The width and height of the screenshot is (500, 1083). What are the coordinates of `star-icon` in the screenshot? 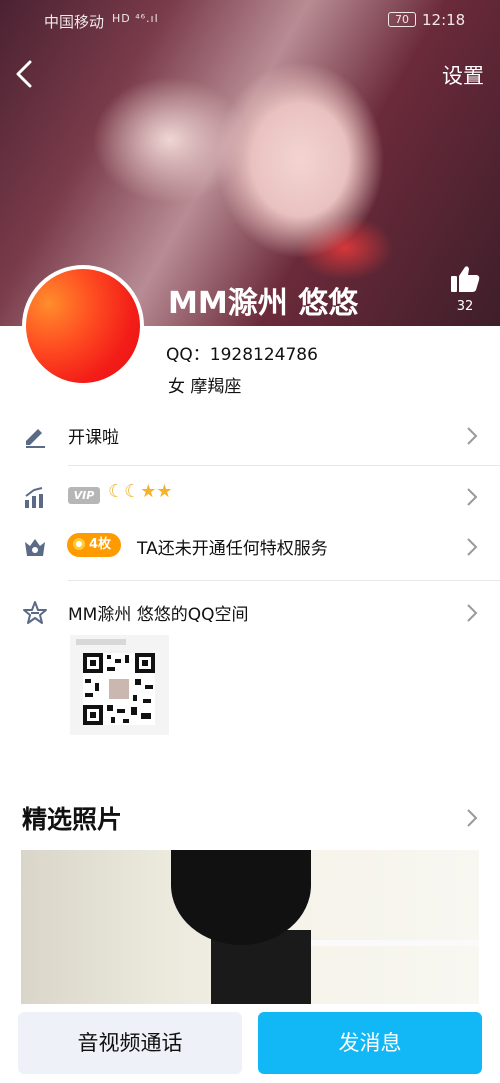 It's located at (35, 612).